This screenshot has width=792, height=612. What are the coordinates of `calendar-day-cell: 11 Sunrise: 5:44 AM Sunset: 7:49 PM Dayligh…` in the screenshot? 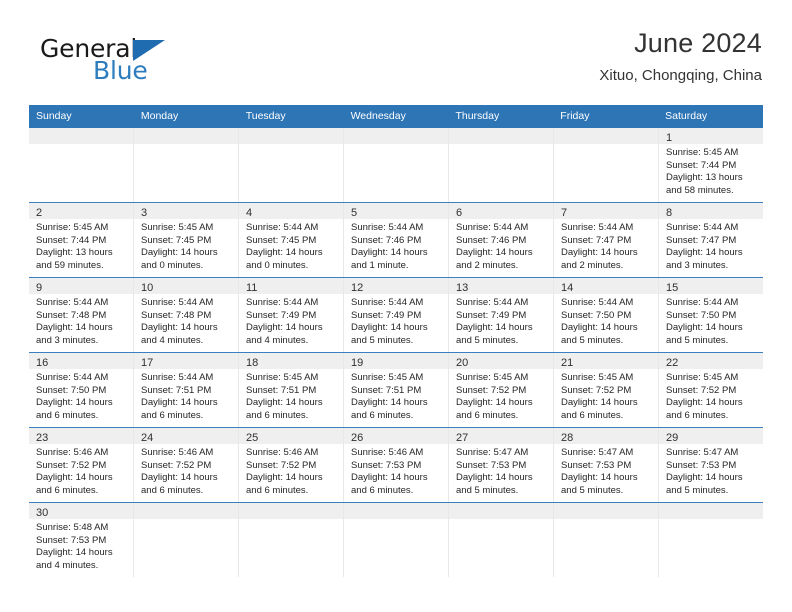 It's located at (290, 315).